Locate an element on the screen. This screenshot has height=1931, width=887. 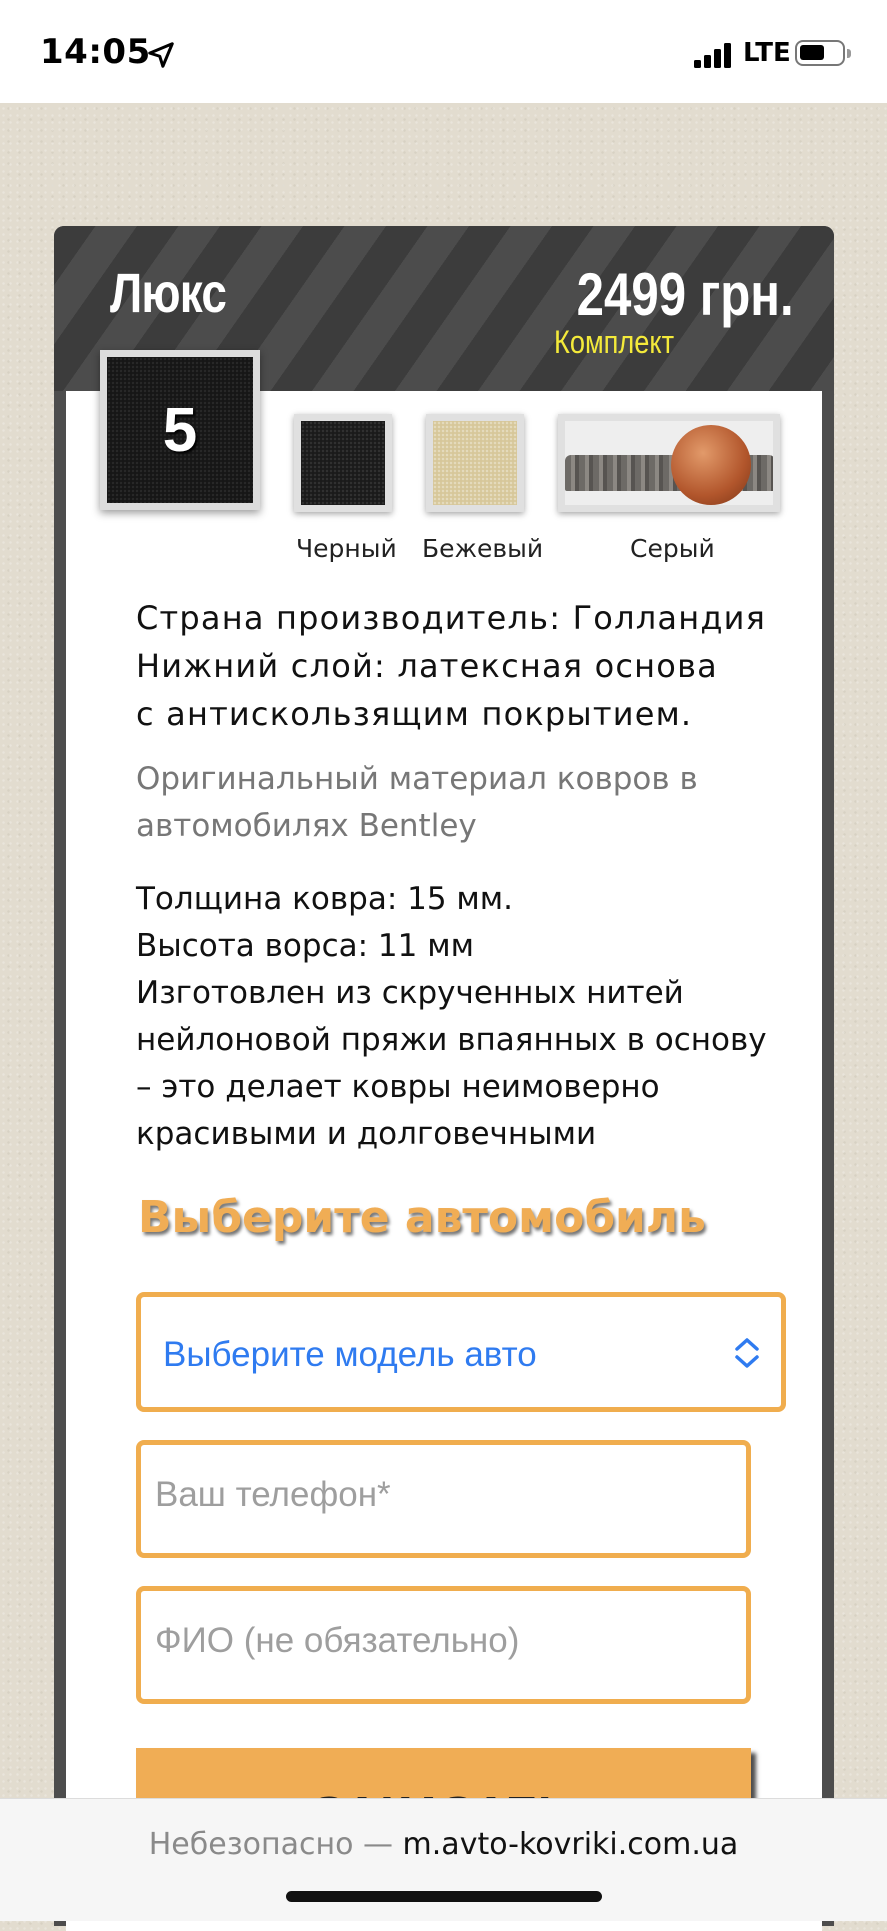
color-swatch-beige is located at coordinates (475, 463).